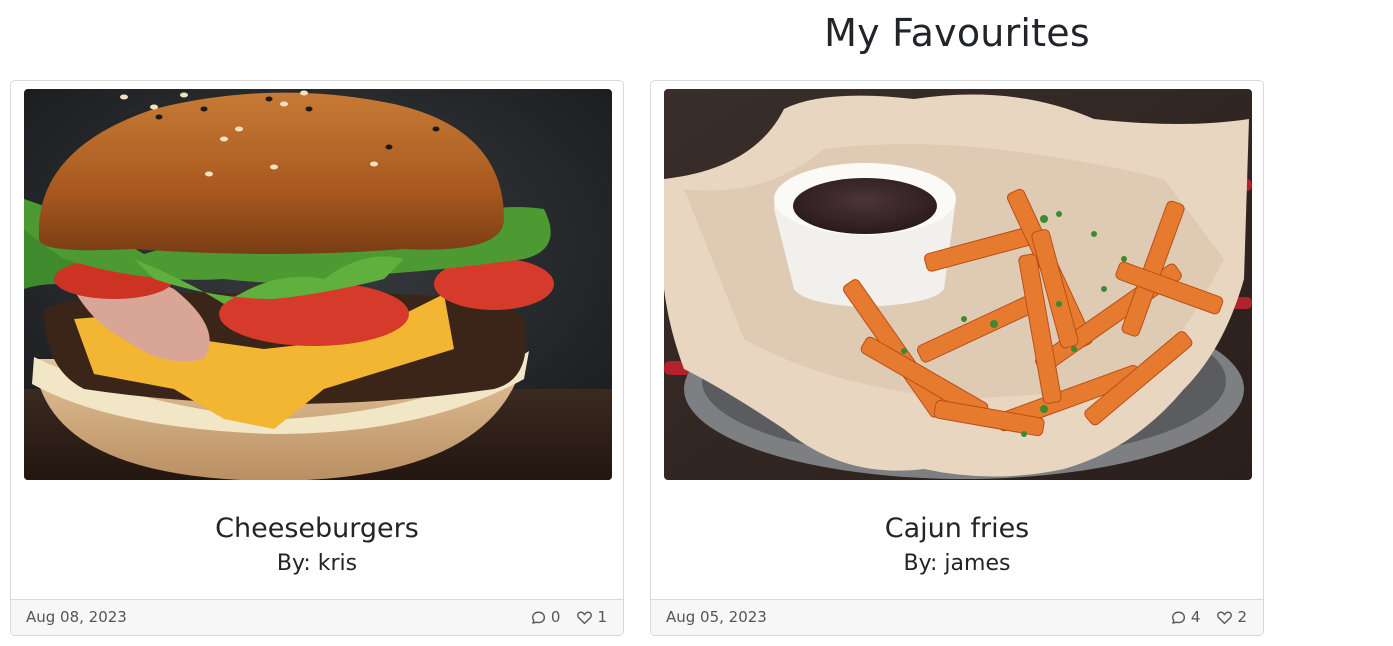  Describe the element at coordinates (317, 563) in the screenshot. I see `recipe-author: By: kris` at that location.